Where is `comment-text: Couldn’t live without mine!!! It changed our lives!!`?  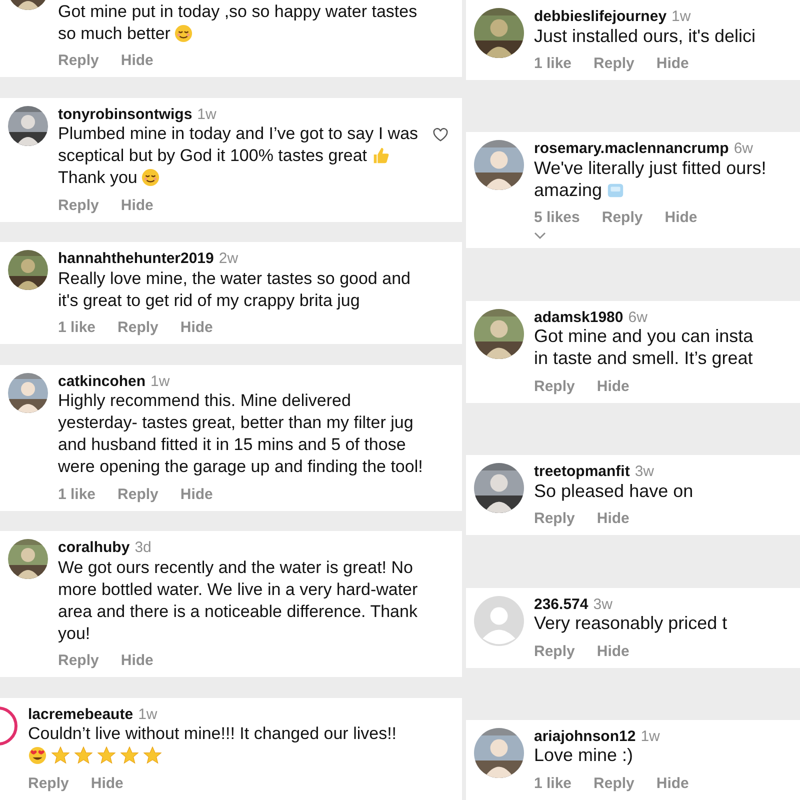
comment-text: Couldn’t live without mine!!! It changed our lives!! is located at coordinates (212, 733).